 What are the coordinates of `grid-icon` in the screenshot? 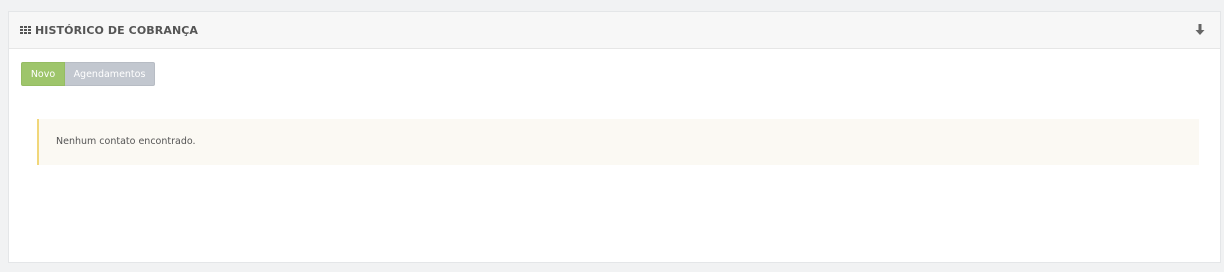 It's located at (25, 31).